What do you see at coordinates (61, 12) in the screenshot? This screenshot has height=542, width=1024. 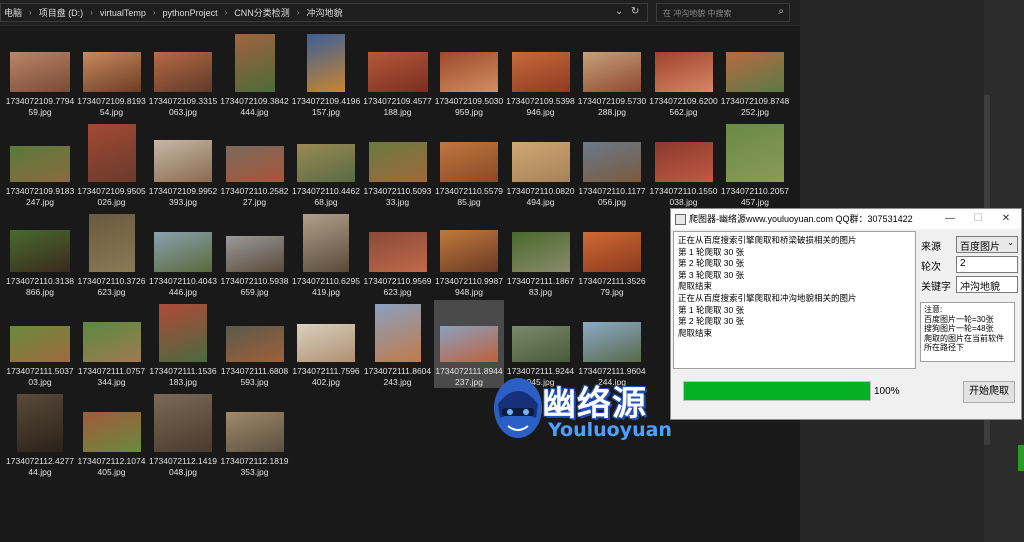 I see `breadcrumb-drive: 项目盘 (D:)` at bounding box center [61, 12].